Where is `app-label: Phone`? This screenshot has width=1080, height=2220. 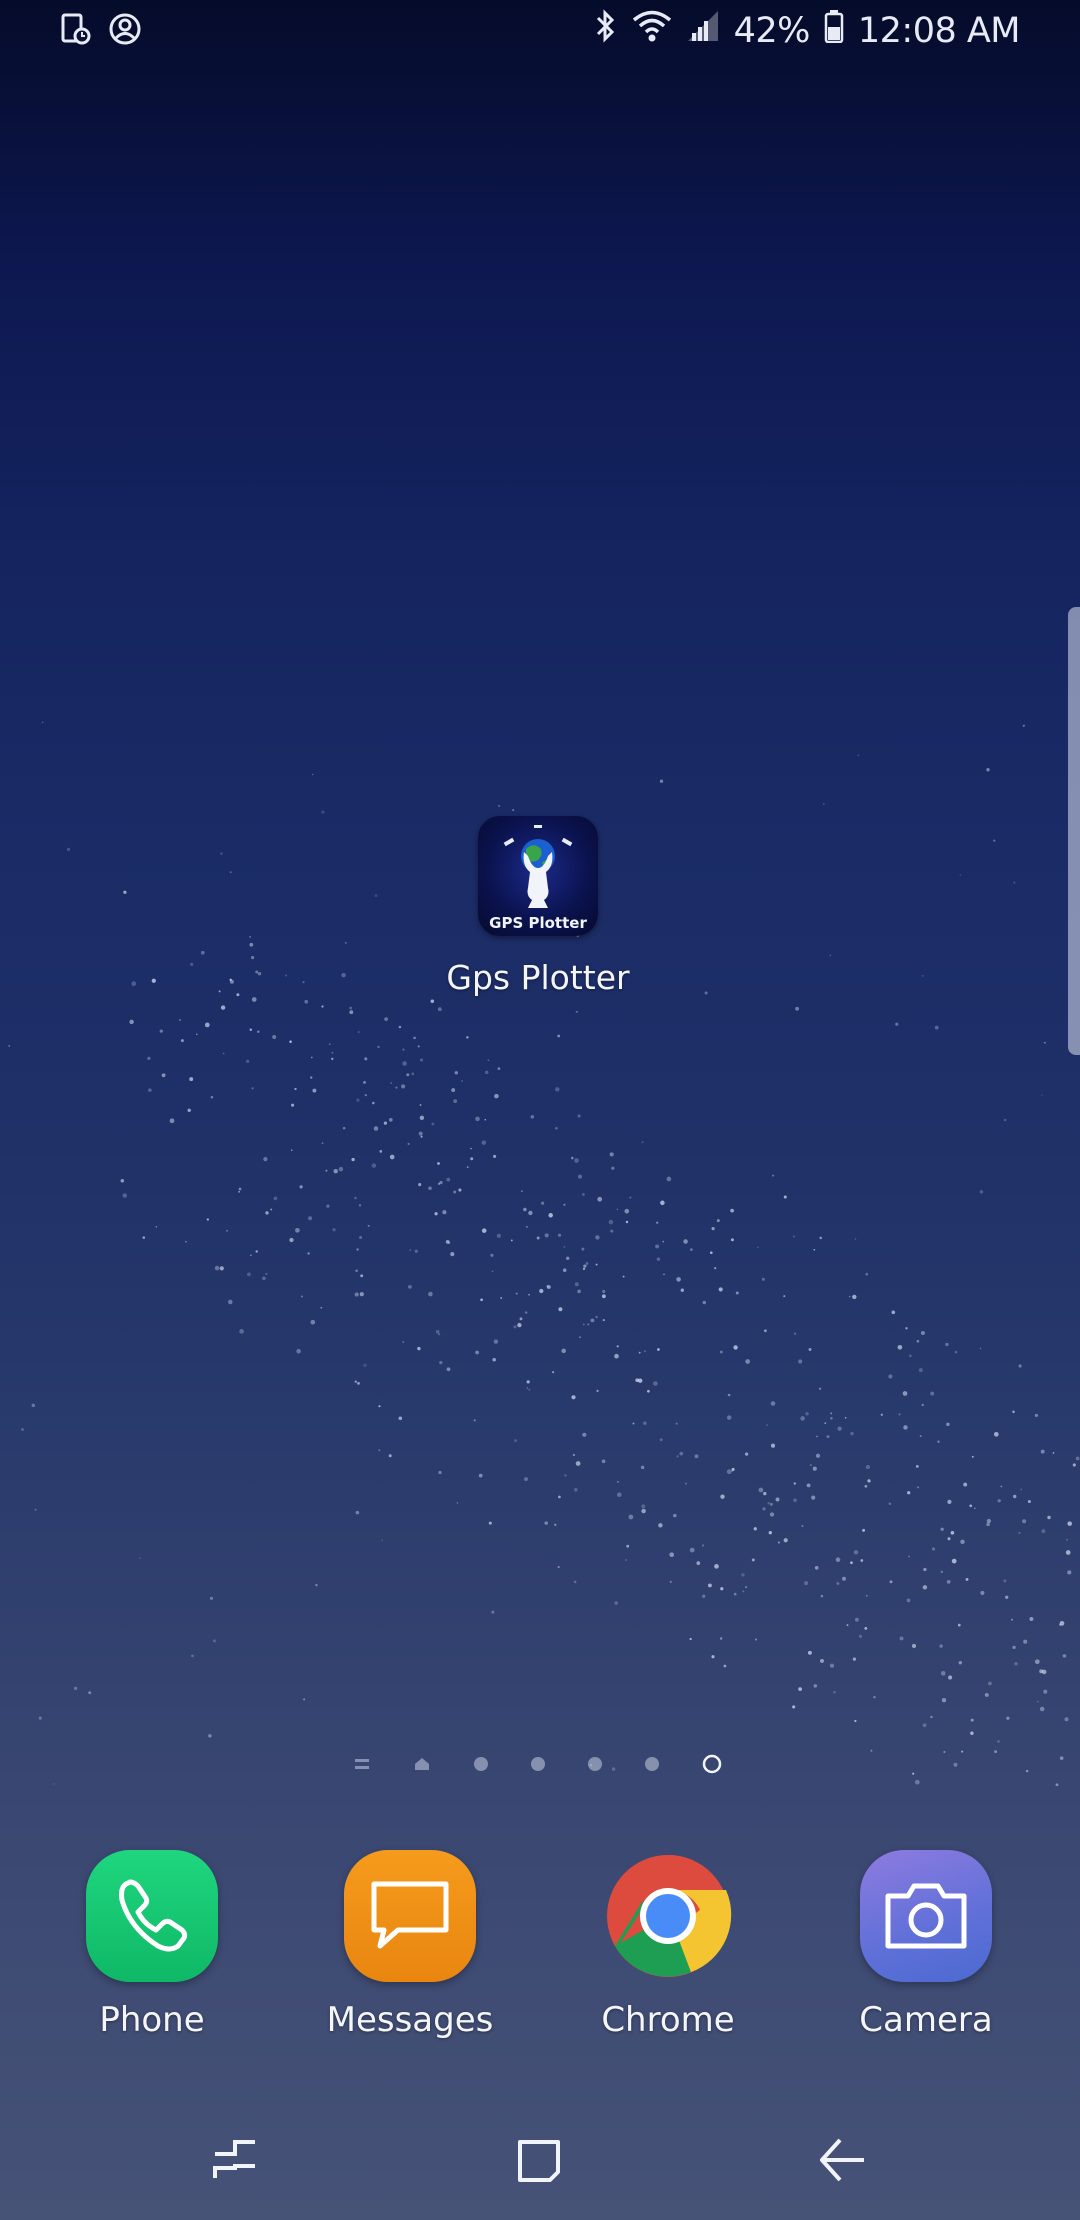 app-label: Phone is located at coordinates (152, 2020).